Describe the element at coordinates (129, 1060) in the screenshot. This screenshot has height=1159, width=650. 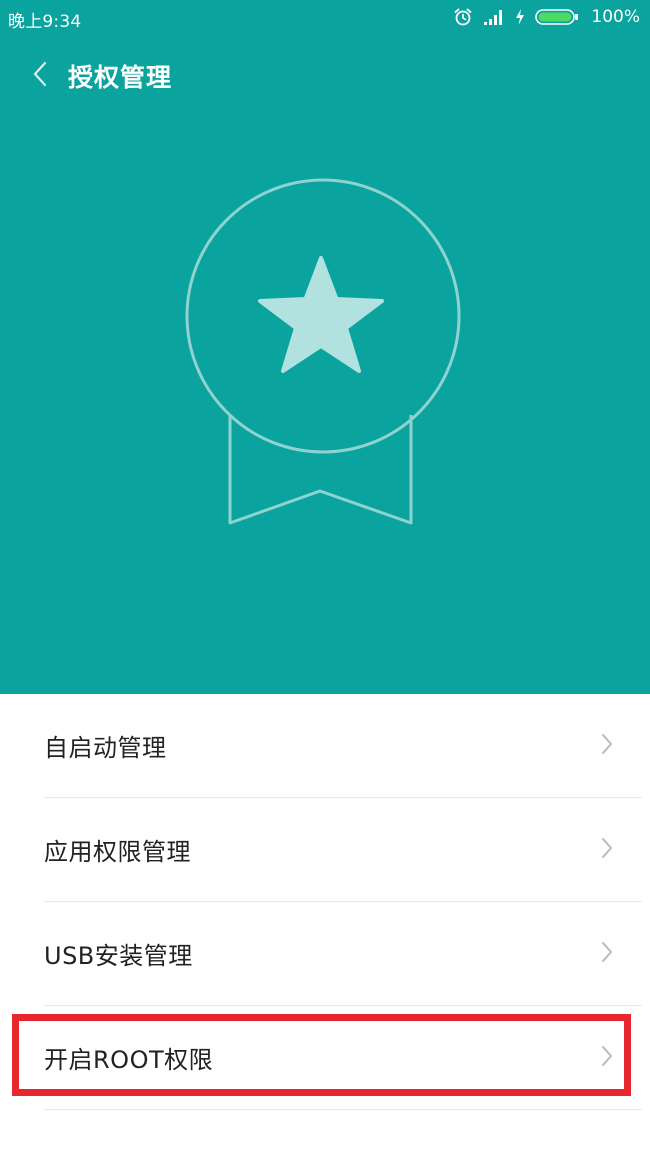
I see `list-item-label: 开启ROOT权限` at that location.